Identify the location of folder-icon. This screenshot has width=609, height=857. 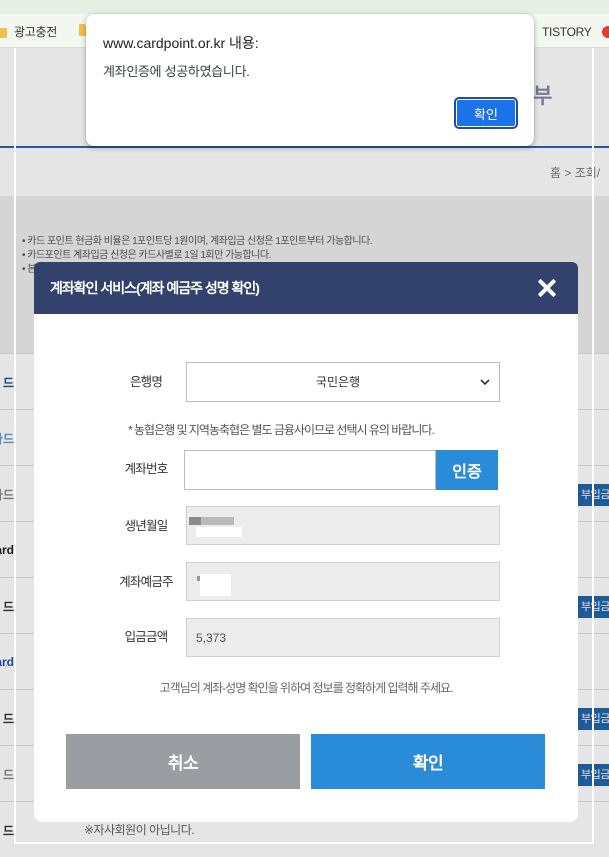
(3, 33).